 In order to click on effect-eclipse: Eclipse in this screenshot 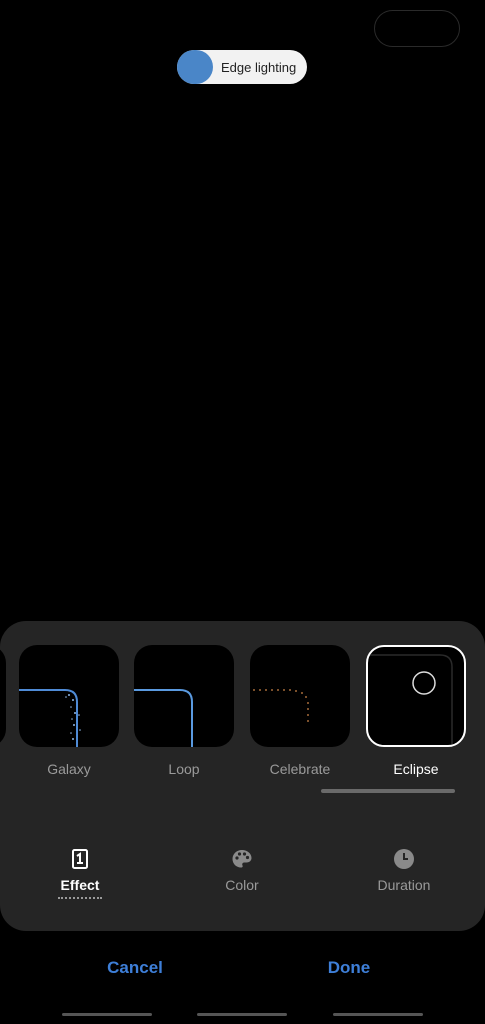, I will do `click(416, 711)`.